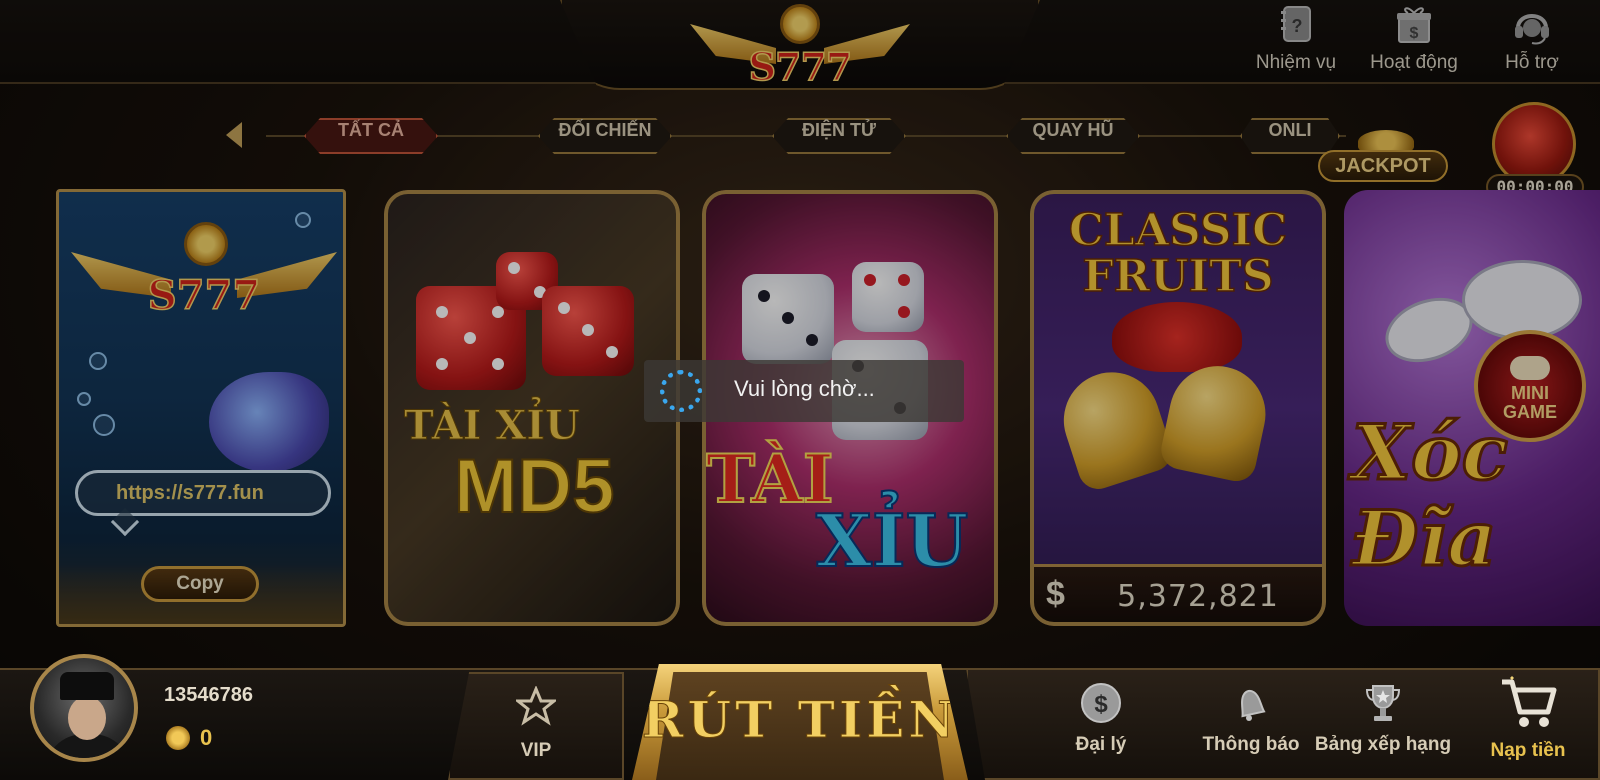  I want to click on shopping-cart-icon, so click(1529, 701).